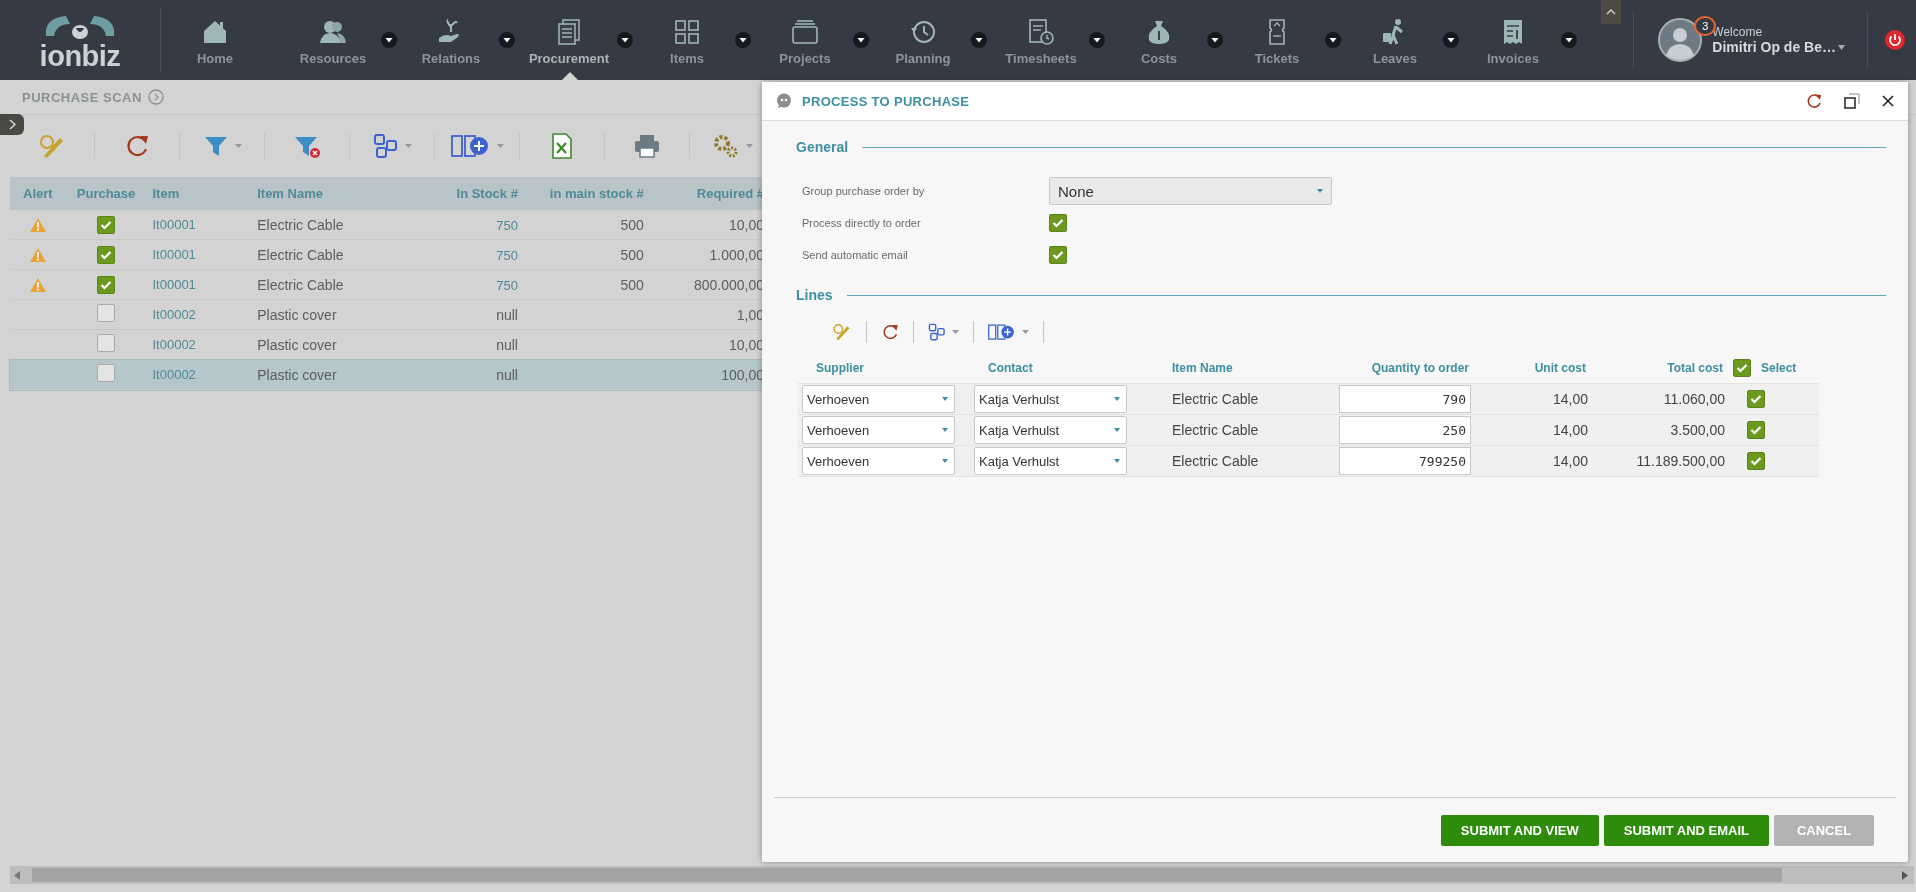  I want to click on column-header: Contact, so click(1010, 368).